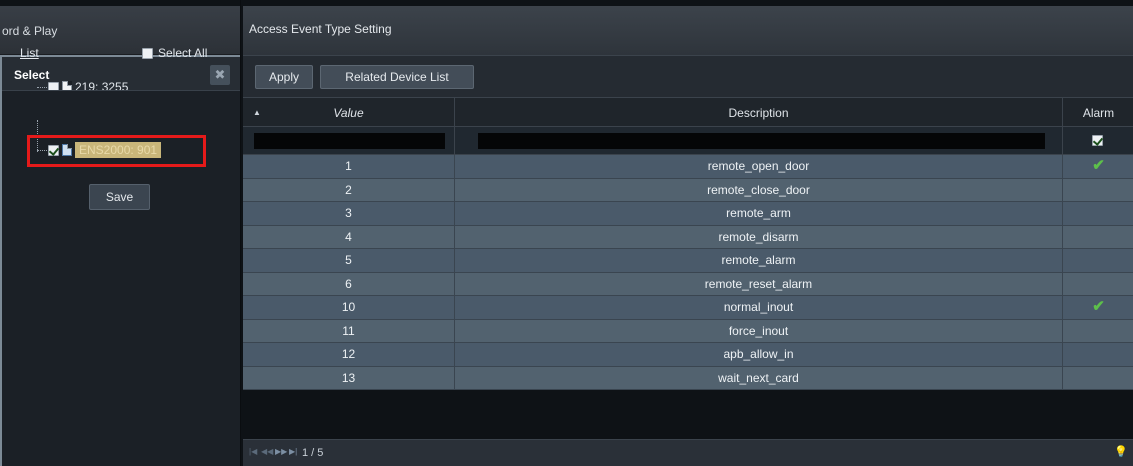 The width and height of the screenshot is (1133, 466). I want to click on cell-value: 4, so click(349, 236).